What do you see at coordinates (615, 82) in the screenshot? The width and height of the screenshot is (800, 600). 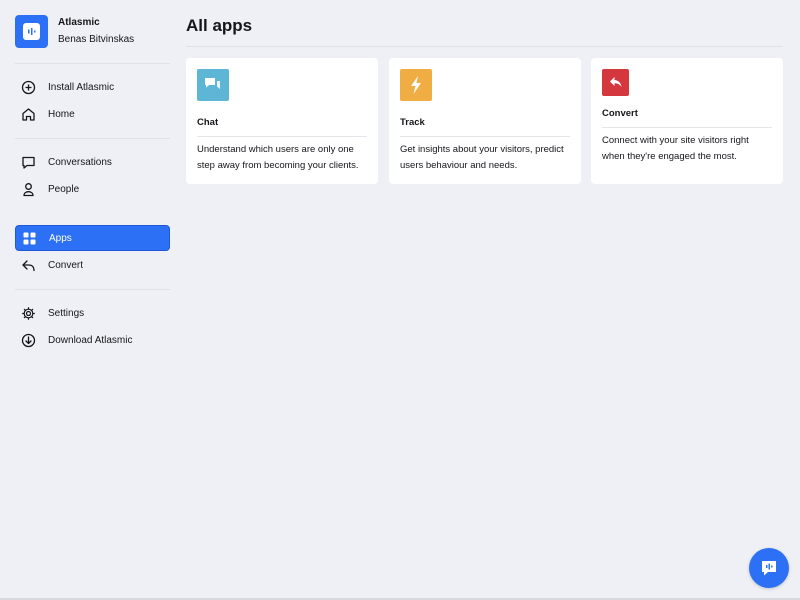 I see `convert-reply-icon` at bounding box center [615, 82].